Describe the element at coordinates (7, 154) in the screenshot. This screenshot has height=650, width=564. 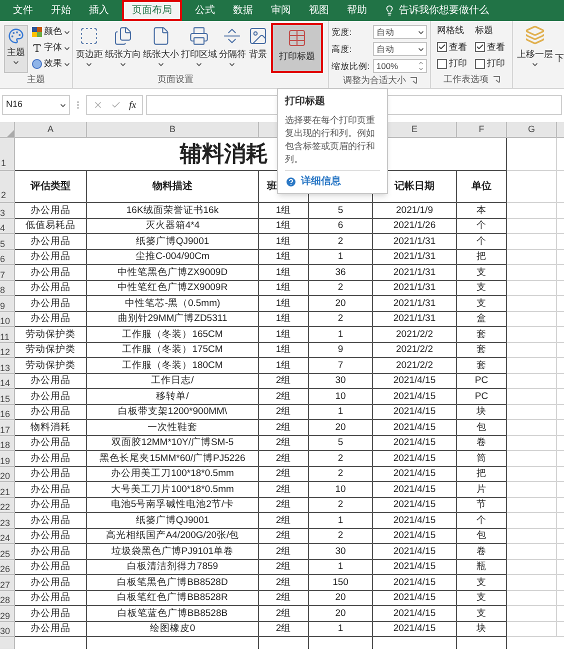
I see `row-header: 1` at that location.